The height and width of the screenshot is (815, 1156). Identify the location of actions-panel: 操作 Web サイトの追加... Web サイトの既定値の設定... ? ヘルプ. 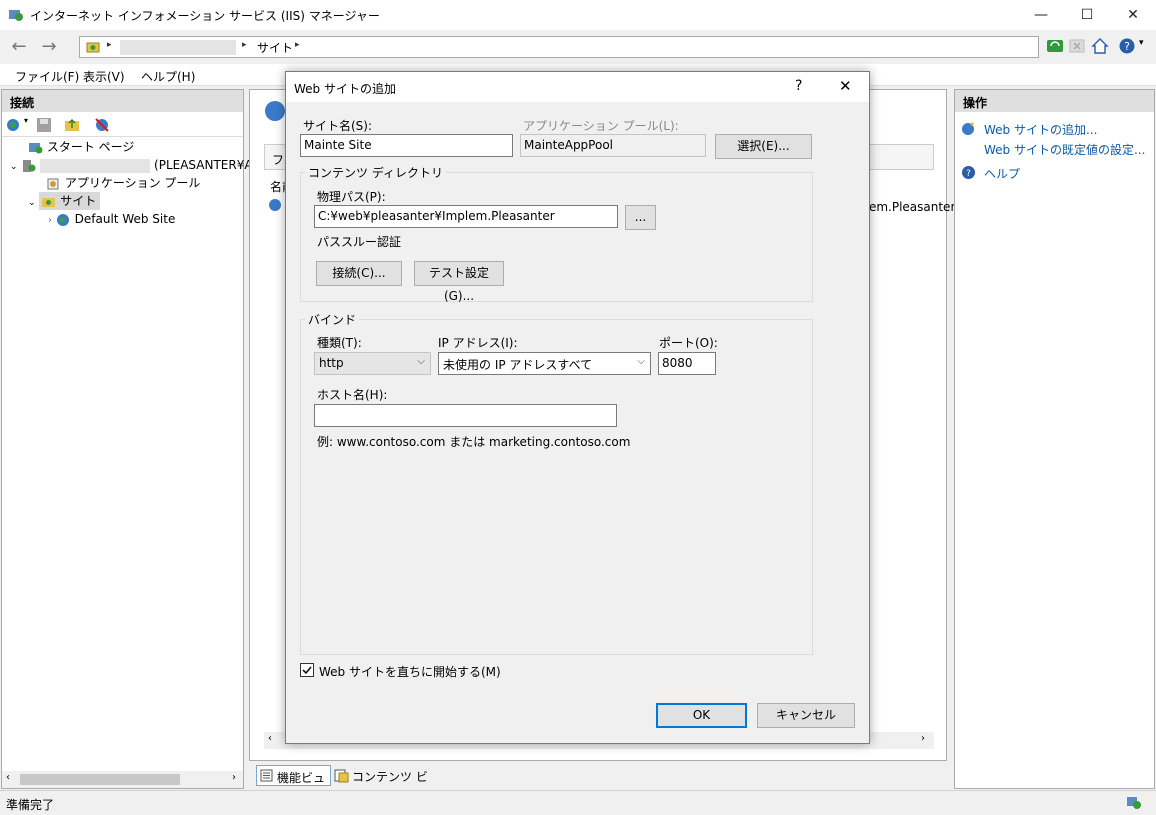
(1054, 439).